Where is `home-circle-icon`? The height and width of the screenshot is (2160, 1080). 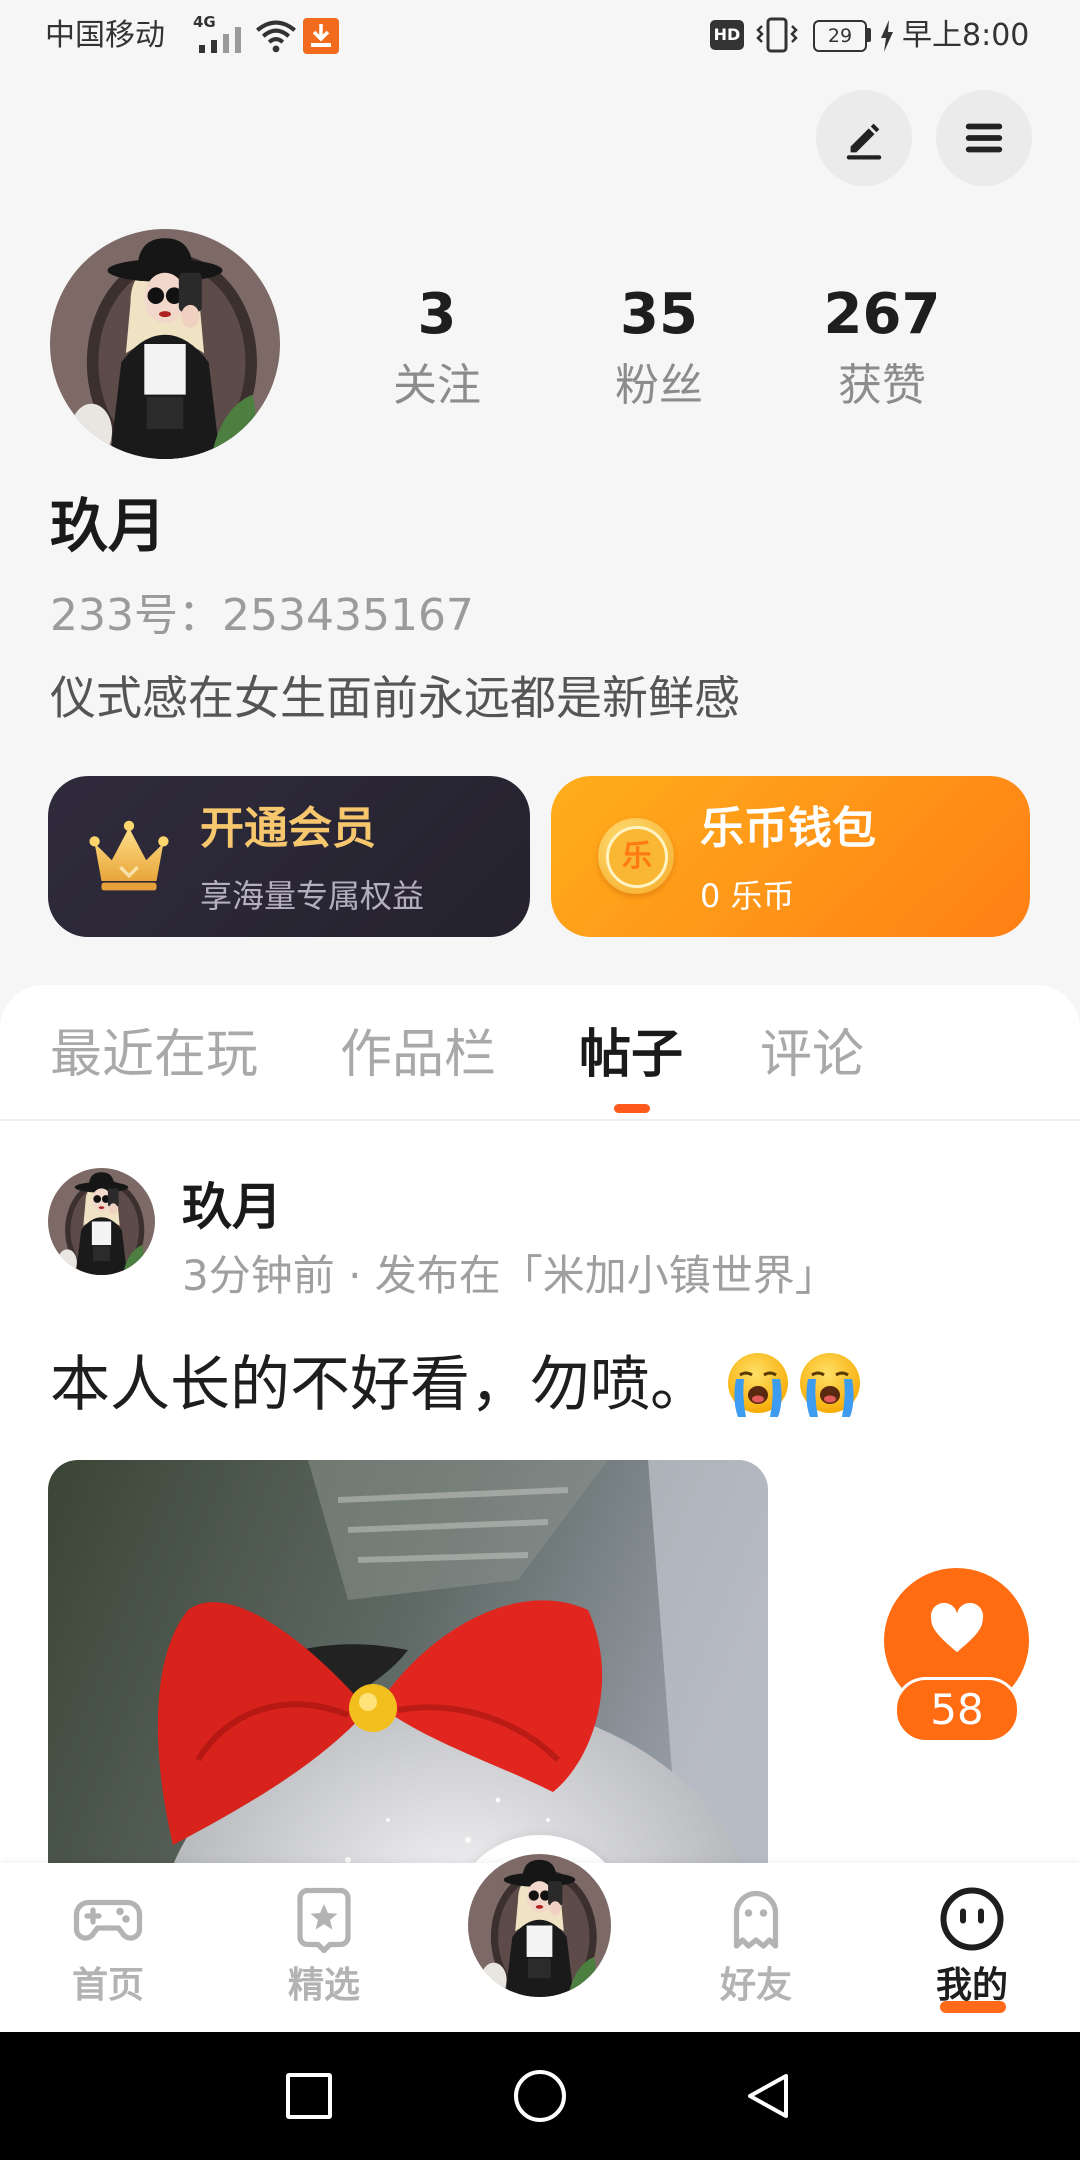 home-circle-icon is located at coordinates (540, 2096).